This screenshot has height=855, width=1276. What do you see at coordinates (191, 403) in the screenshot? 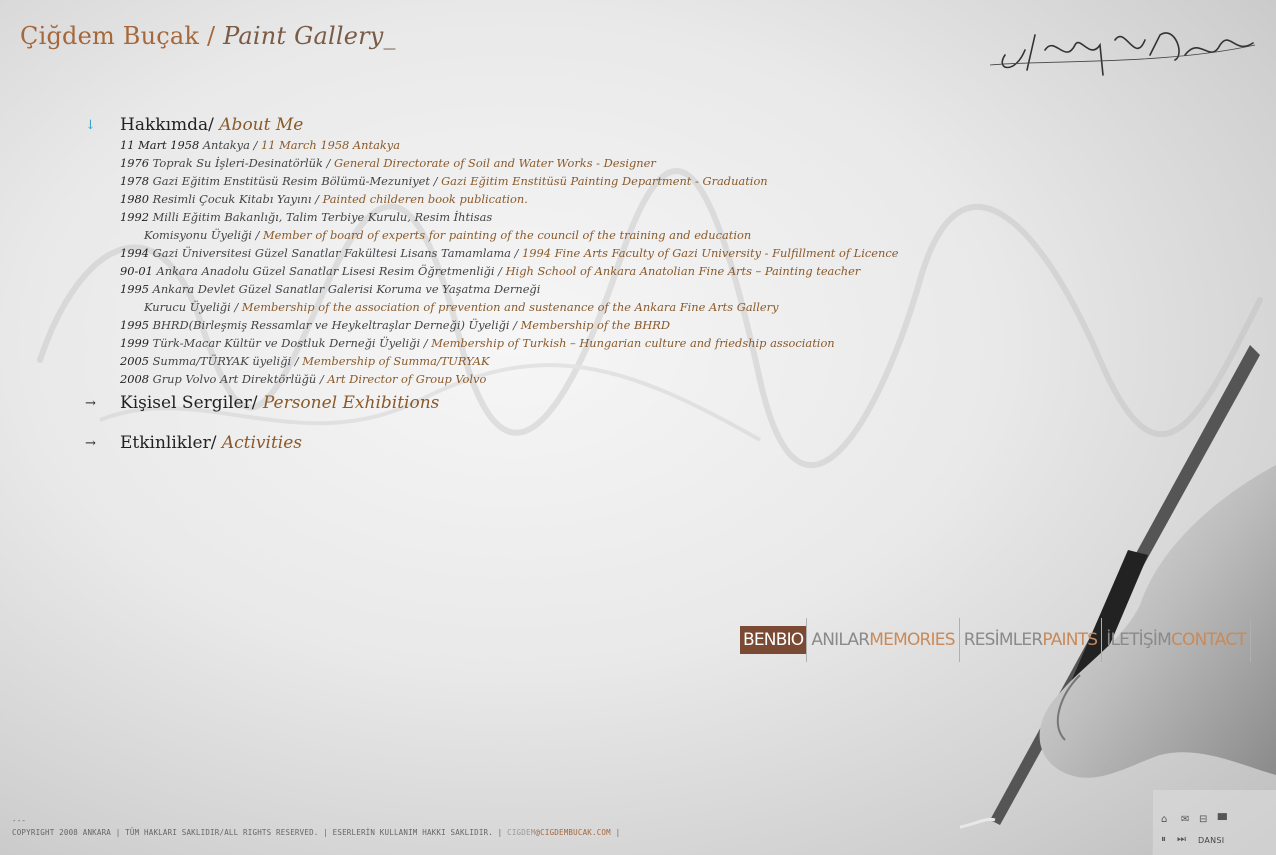
I see `section-exhibitions-tr: Kişisel Sergiler/` at bounding box center [191, 403].